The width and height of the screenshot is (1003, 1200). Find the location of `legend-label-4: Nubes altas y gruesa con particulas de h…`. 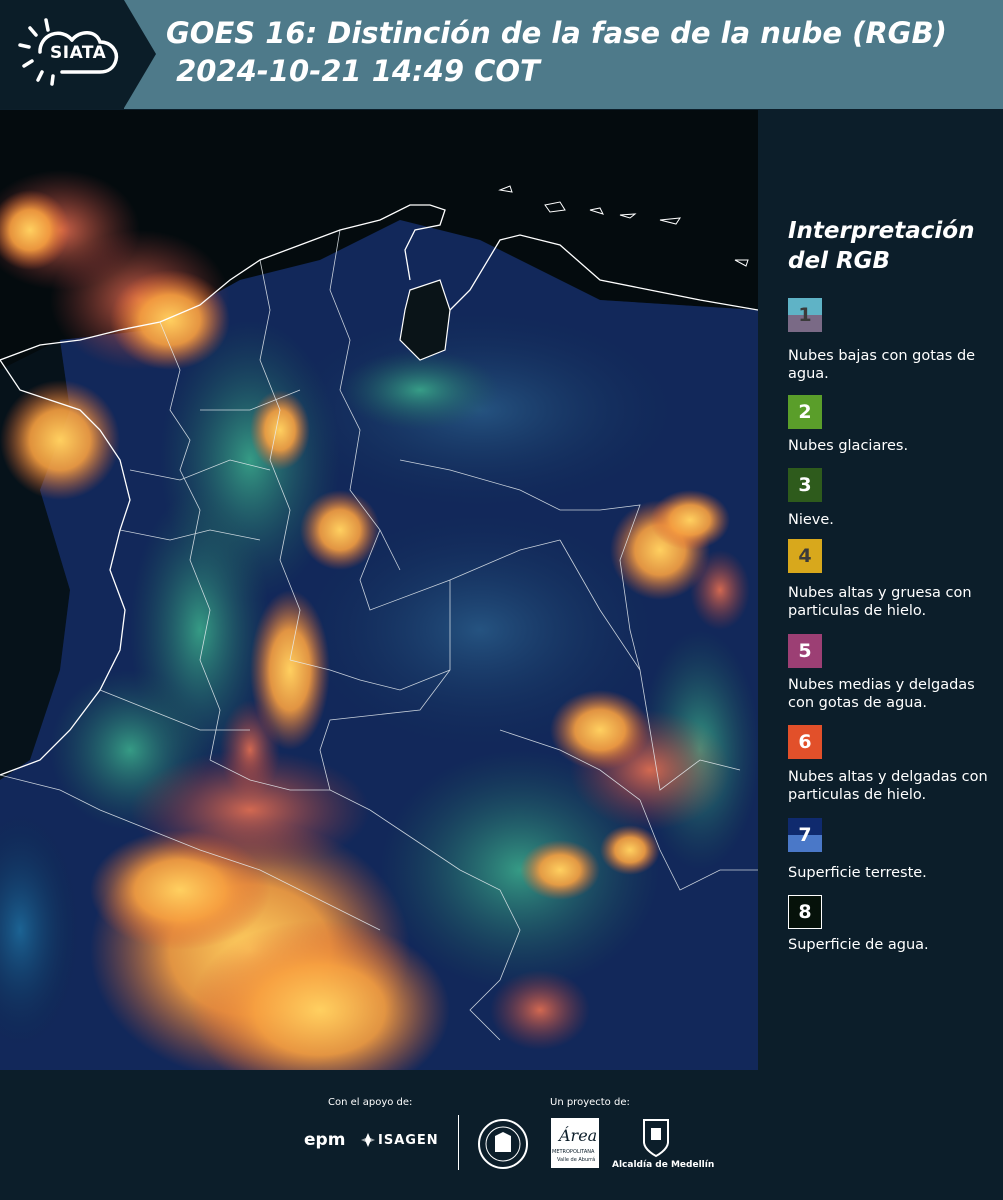

legend-label-4: Nubes altas y gruesa con particulas de h… is located at coordinates (880, 602).